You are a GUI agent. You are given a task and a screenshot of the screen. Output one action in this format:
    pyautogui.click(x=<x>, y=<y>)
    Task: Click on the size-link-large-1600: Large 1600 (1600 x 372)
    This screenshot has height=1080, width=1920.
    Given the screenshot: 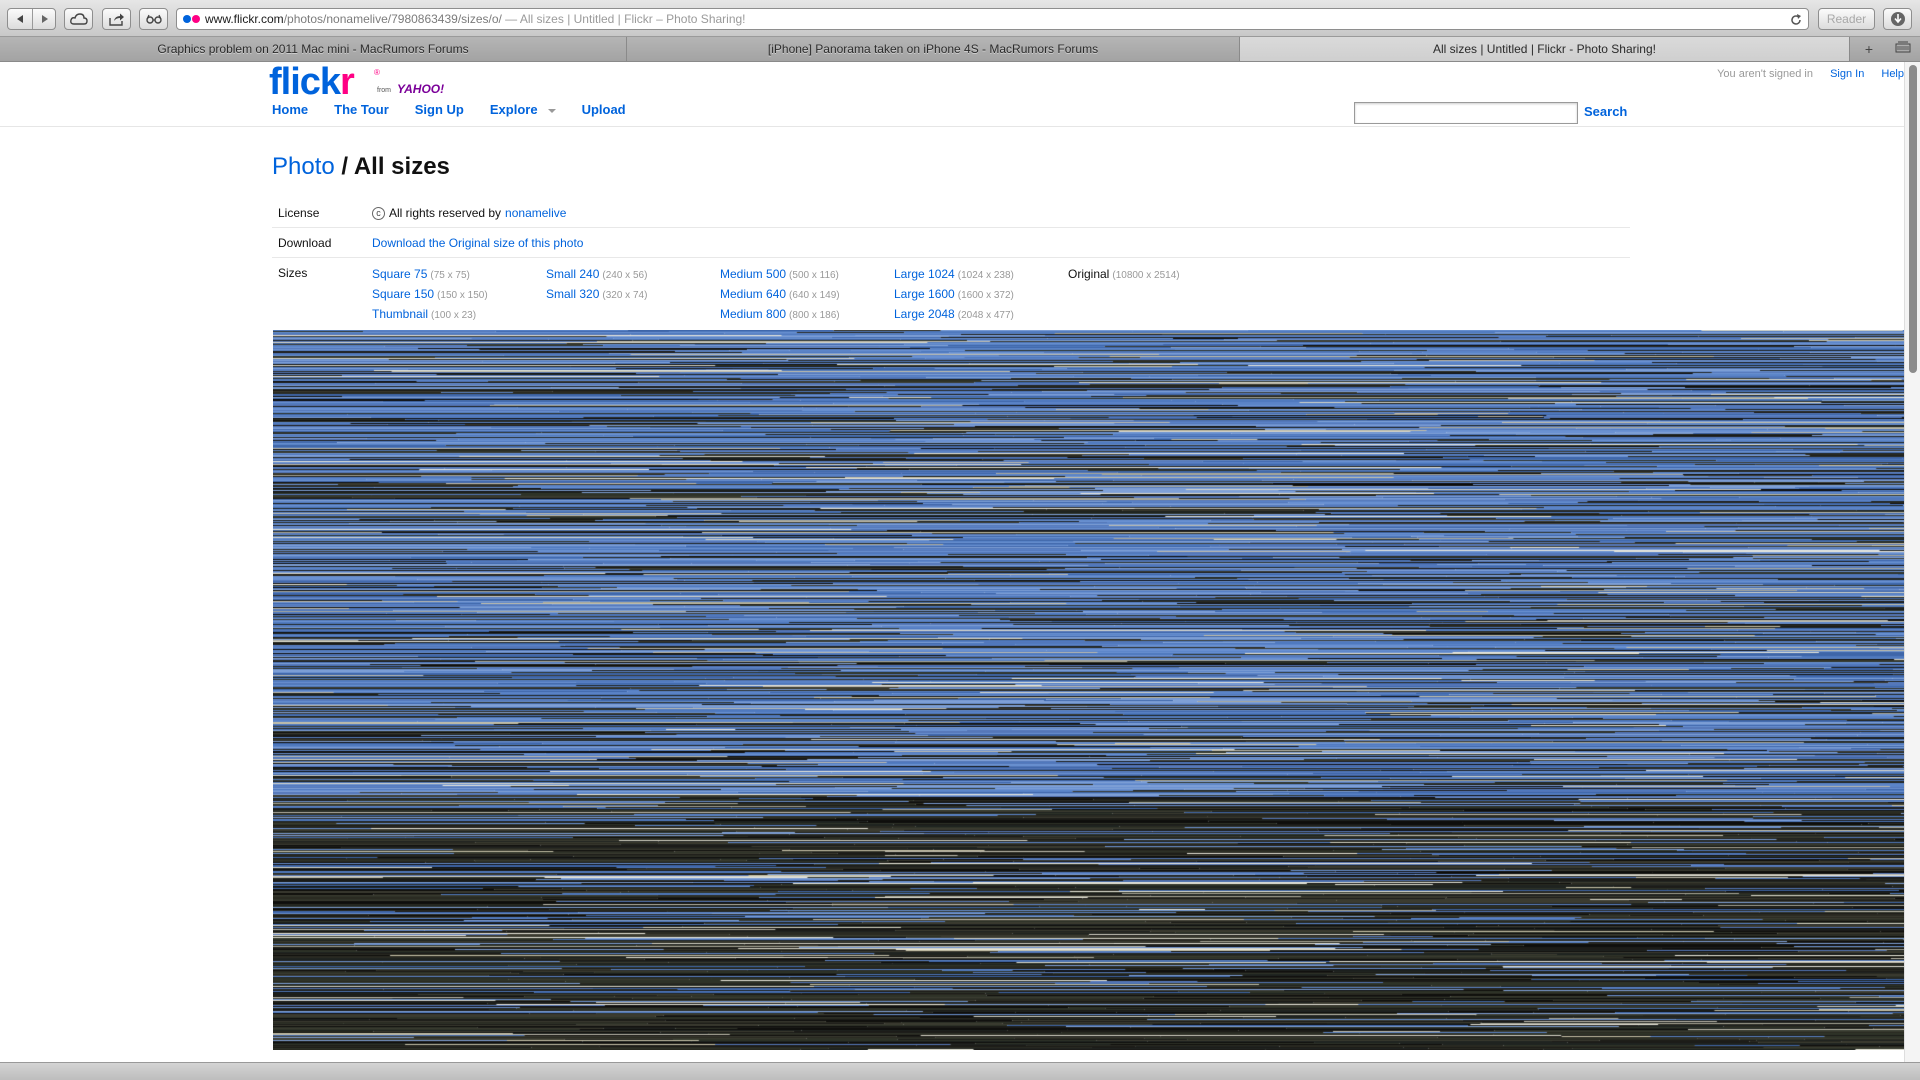 What is the action you would take?
    pyautogui.click(x=979, y=295)
    